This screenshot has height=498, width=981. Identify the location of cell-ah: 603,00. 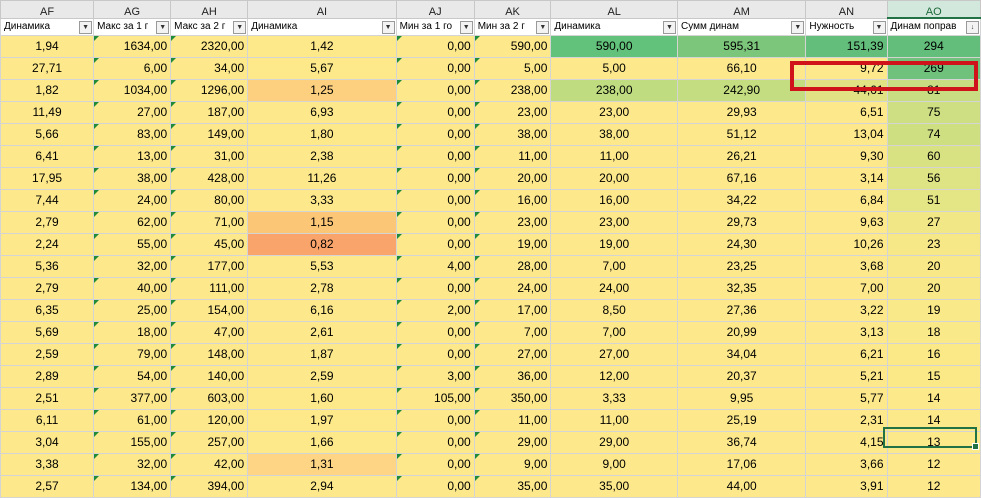
(209, 398).